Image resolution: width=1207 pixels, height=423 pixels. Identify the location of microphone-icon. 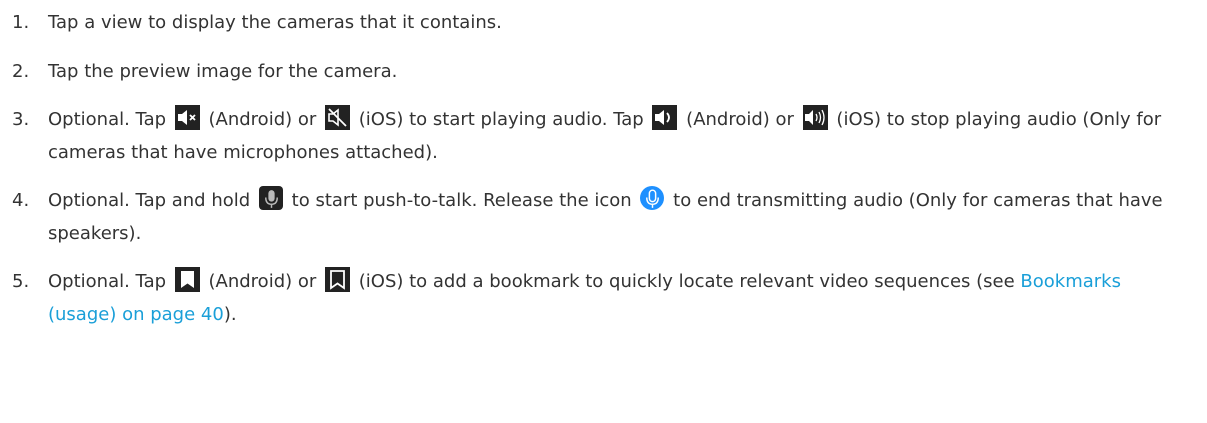
(270, 198).